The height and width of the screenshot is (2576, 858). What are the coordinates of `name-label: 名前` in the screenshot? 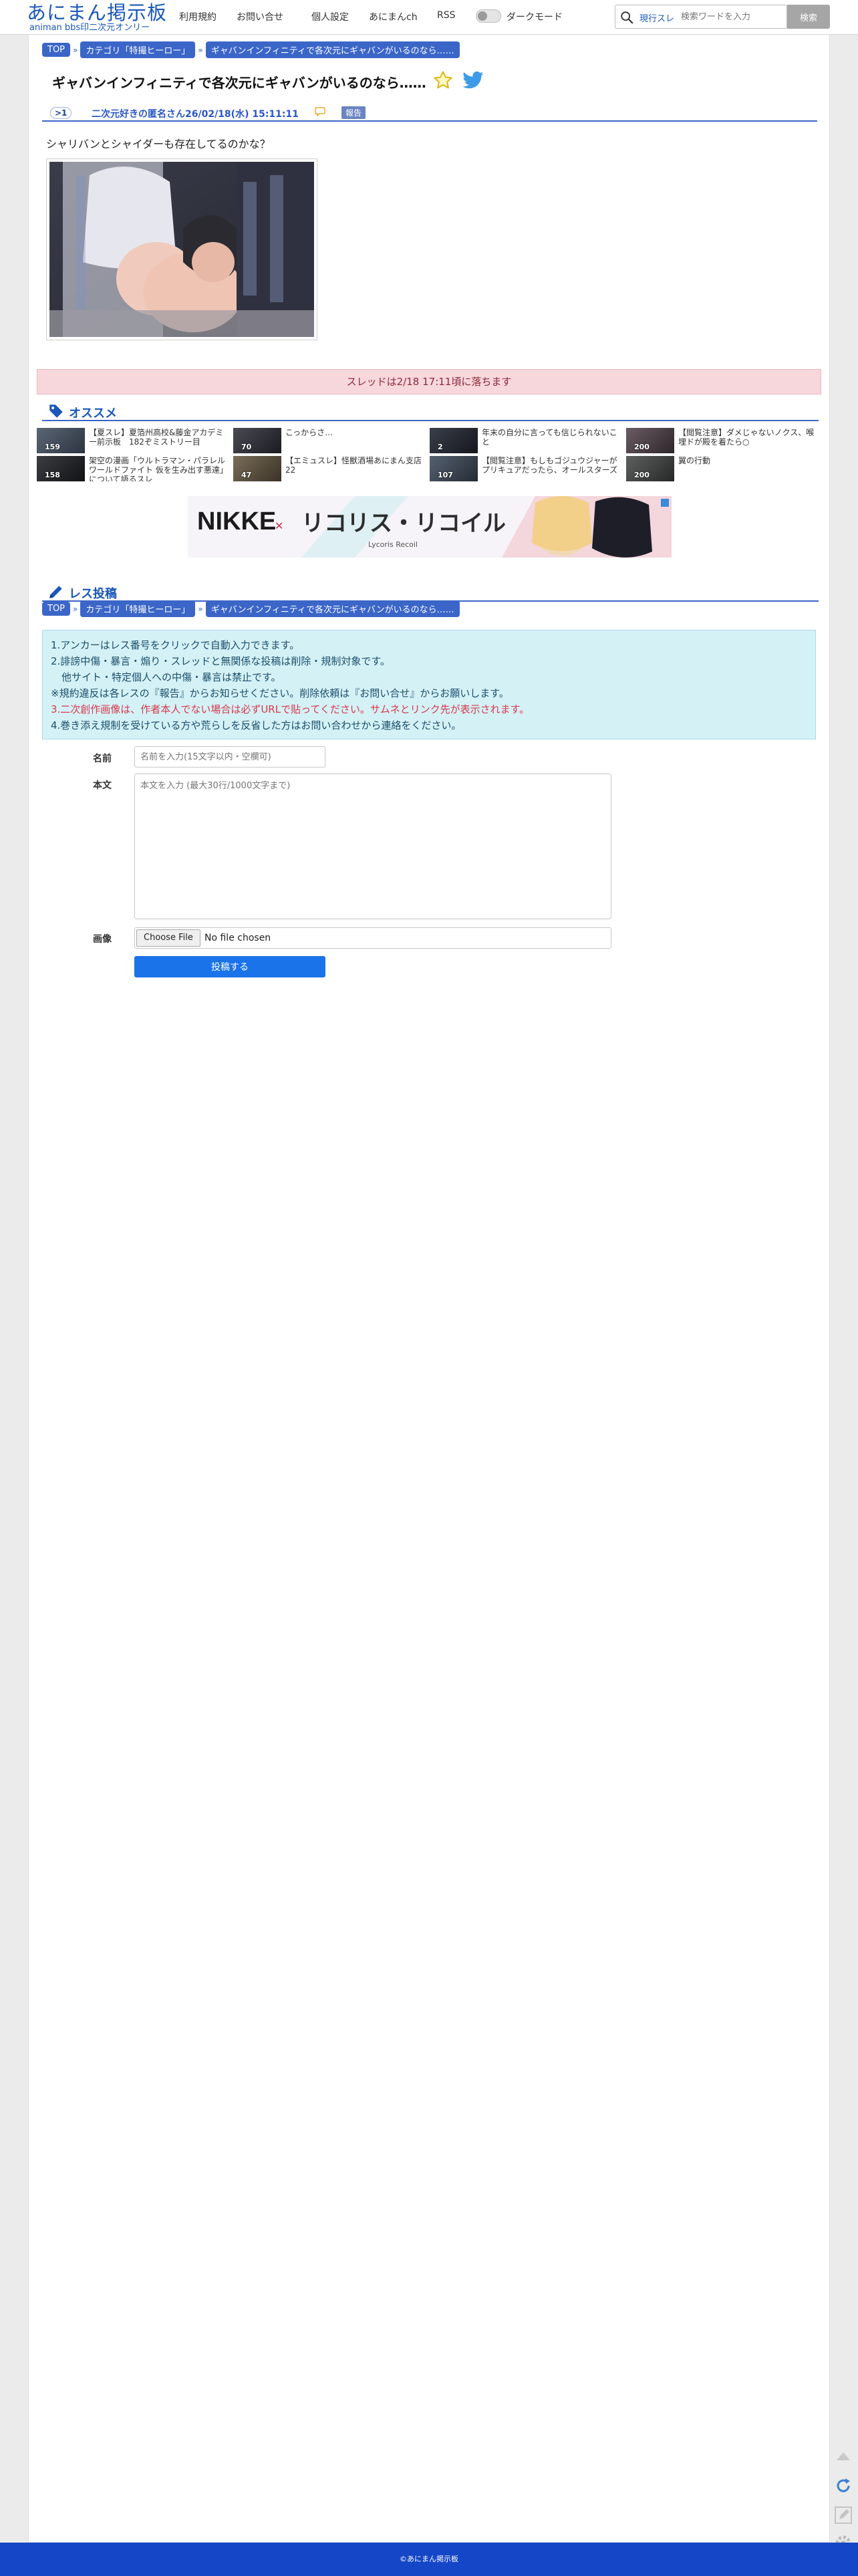 It's located at (103, 758).